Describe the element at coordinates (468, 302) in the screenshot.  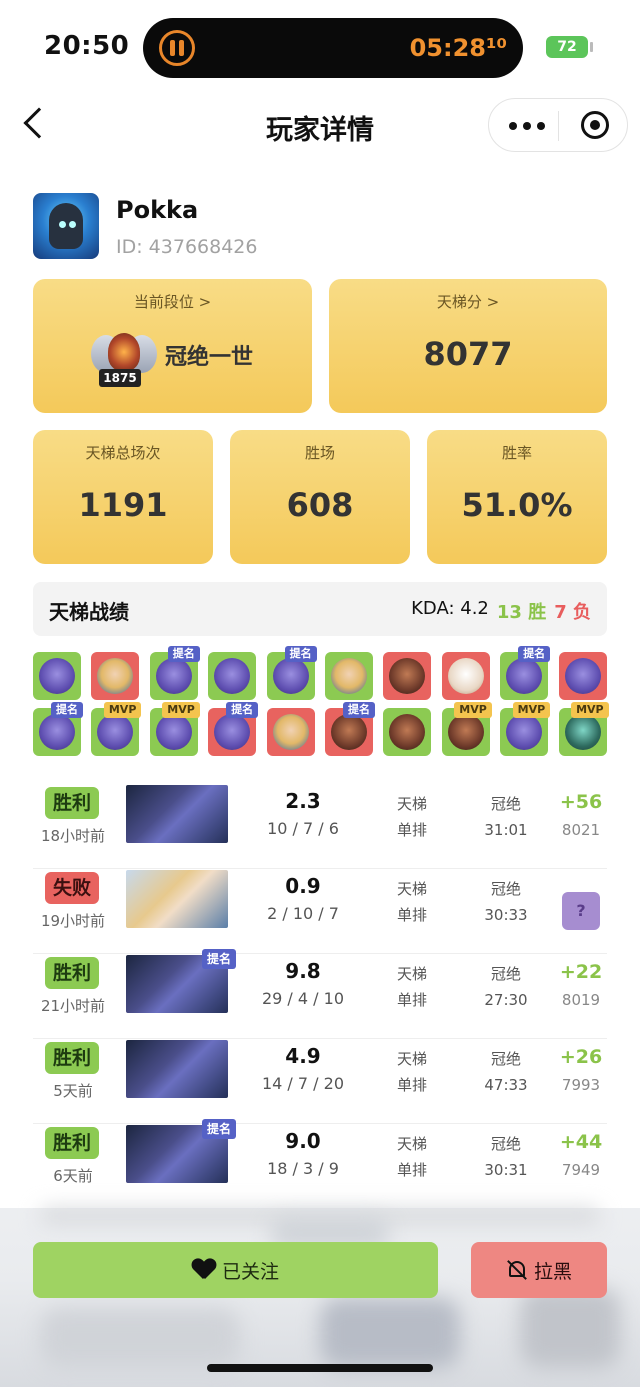
I see `ladder-score-label: 天梯分 >` at that location.